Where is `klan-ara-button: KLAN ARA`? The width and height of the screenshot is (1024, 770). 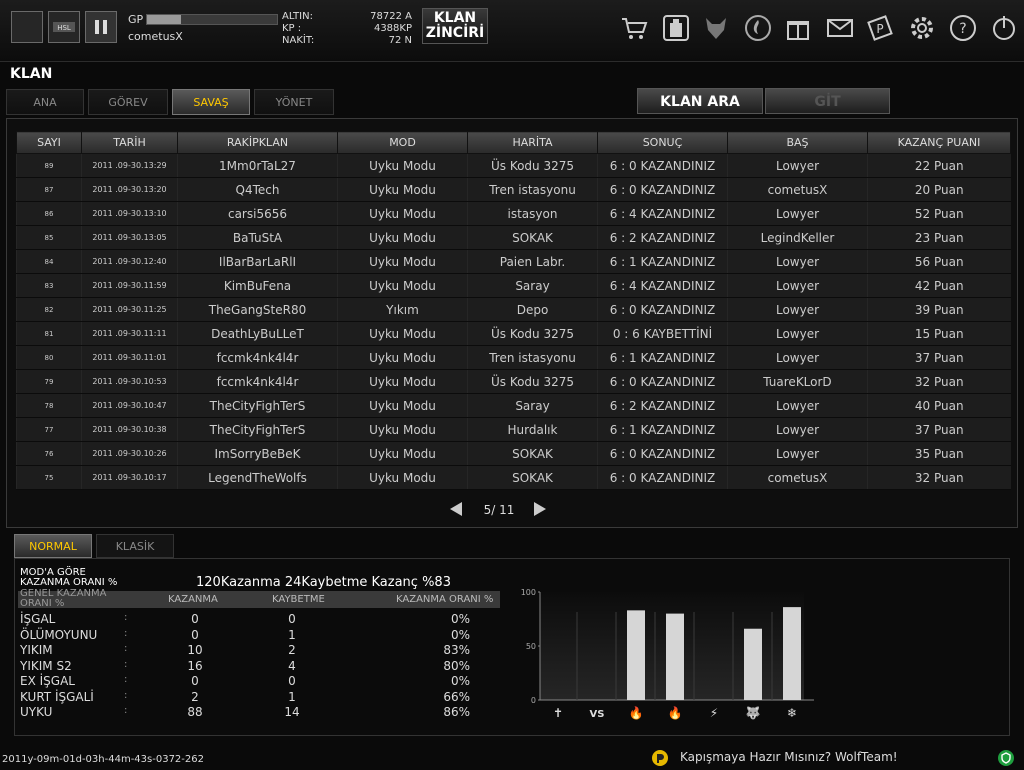 klan-ara-button: KLAN ARA is located at coordinates (700, 101).